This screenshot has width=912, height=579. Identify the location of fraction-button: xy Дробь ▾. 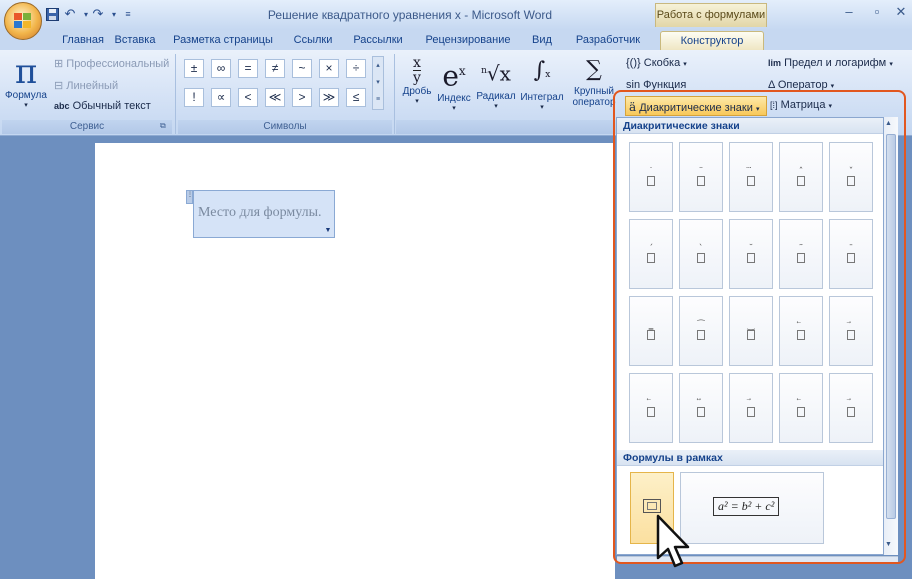
(417, 86).